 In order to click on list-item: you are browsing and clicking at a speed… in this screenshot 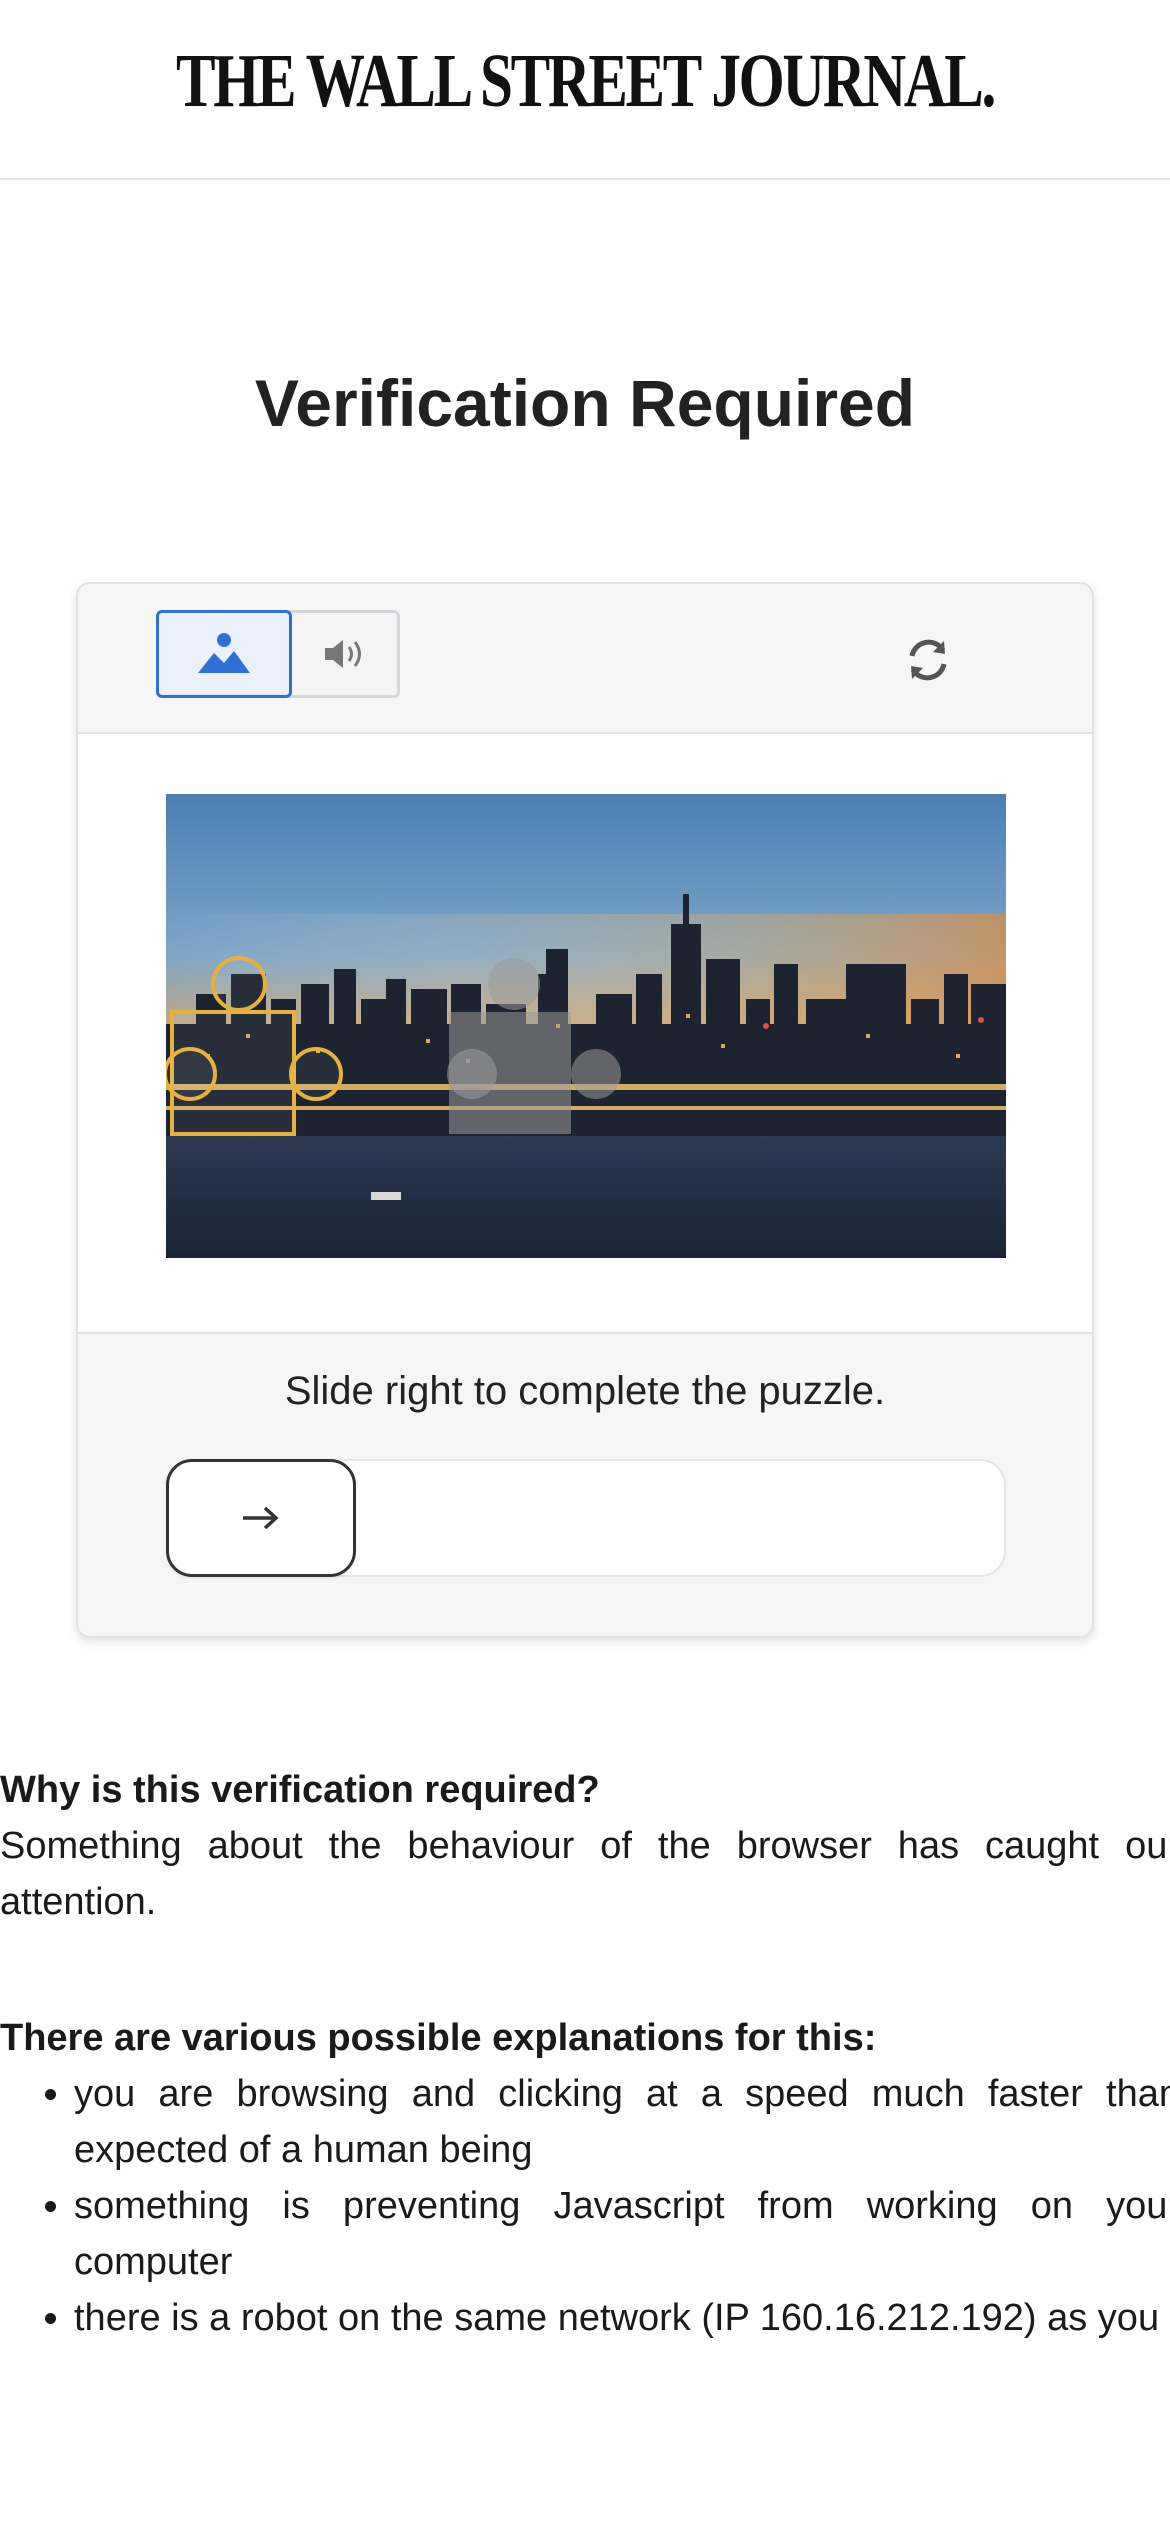, I will do `click(622, 2122)`.